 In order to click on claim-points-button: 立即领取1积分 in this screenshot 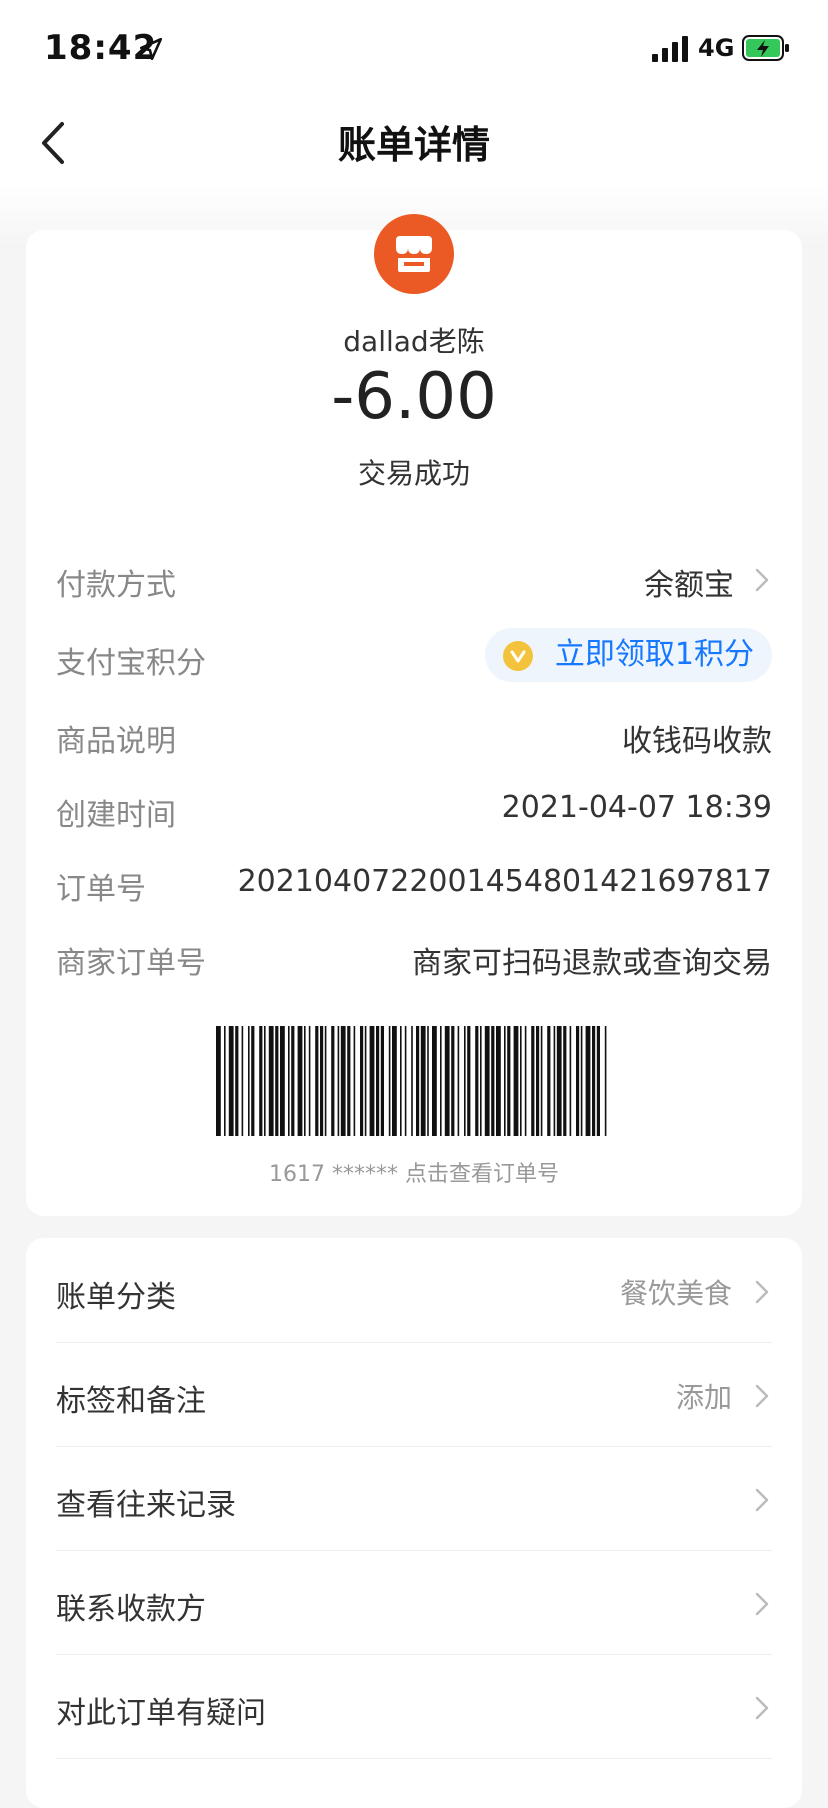, I will do `click(628, 655)`.